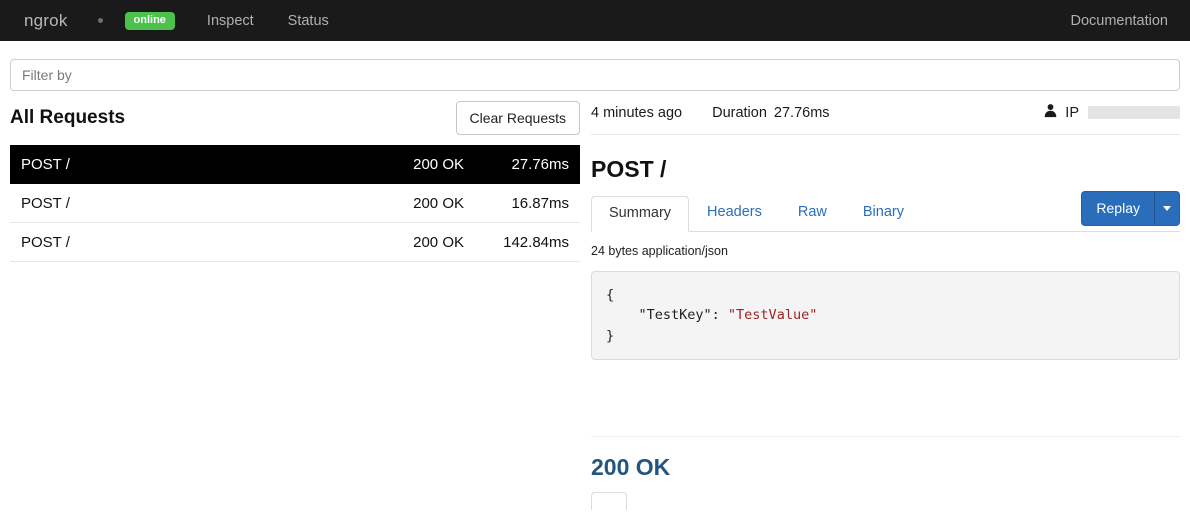 The width and height of the screenshot is (1190, 514). I want to click on request-duration: 16.87ms, so click(540, 203).